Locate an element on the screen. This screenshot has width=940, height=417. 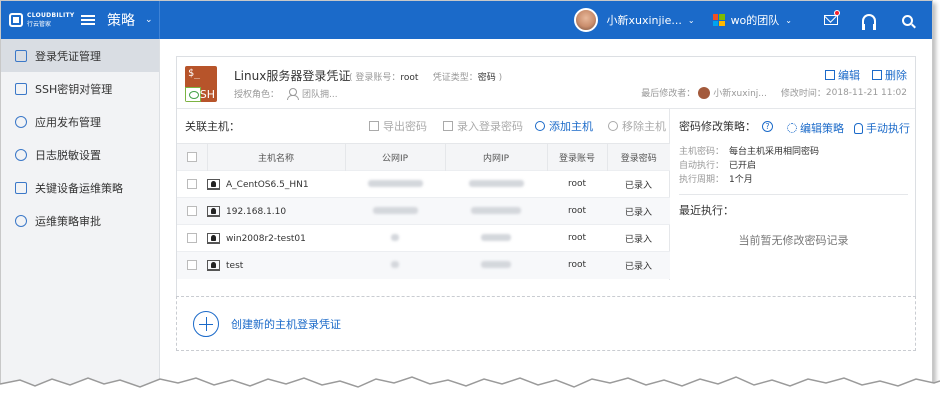
sidebar-item-log-masking: 日志脱敏设置 is located at coordinates (80, 154).